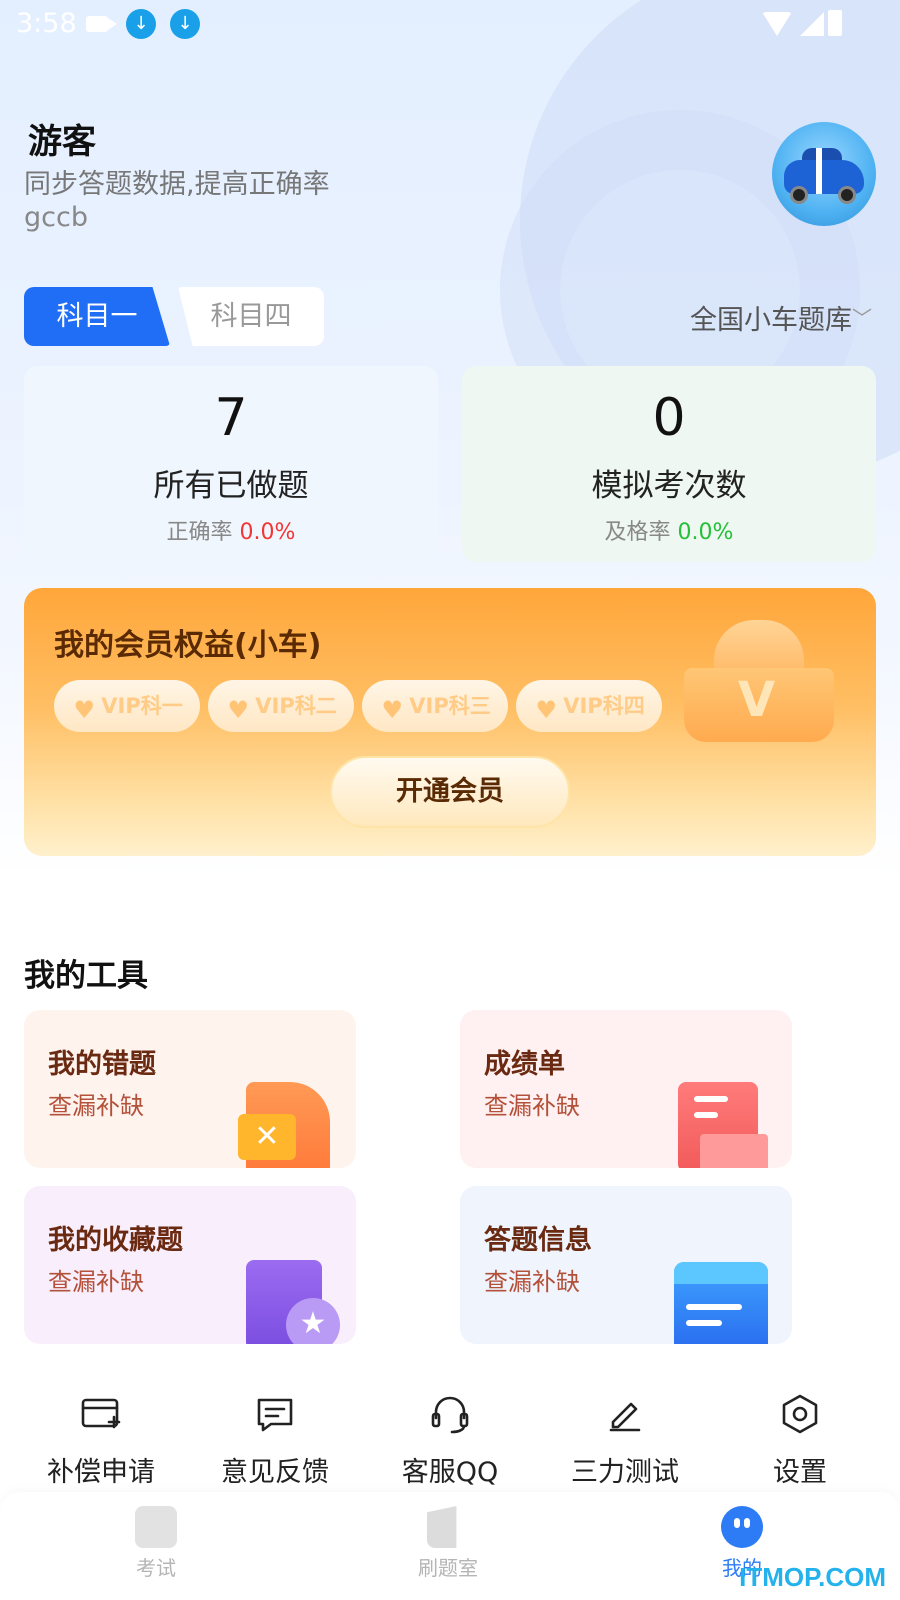 This screenshot has width=900, height=1600. What do you see at coordinates (819, 171) in the screenshot?
I see `car-stripe` at bounding box center [819, 171].